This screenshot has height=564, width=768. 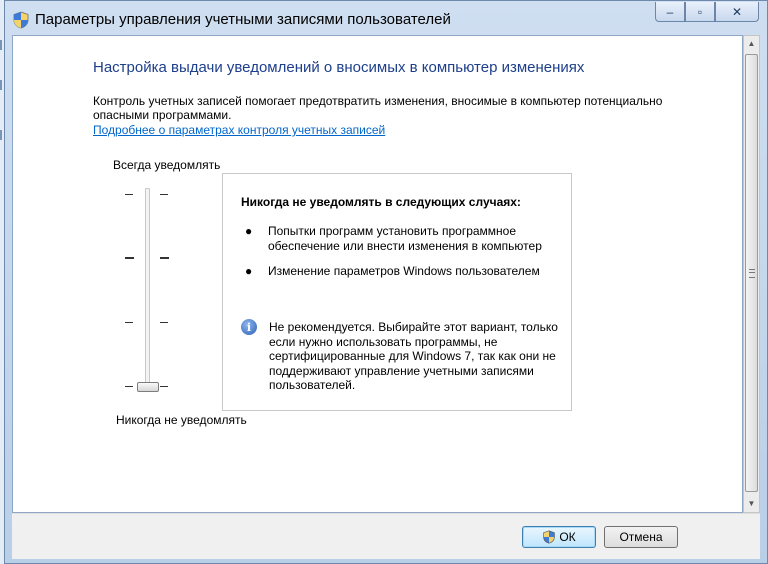 I want to click on caption-buttons: – ▫ ✕, so click(x=707, y=13).